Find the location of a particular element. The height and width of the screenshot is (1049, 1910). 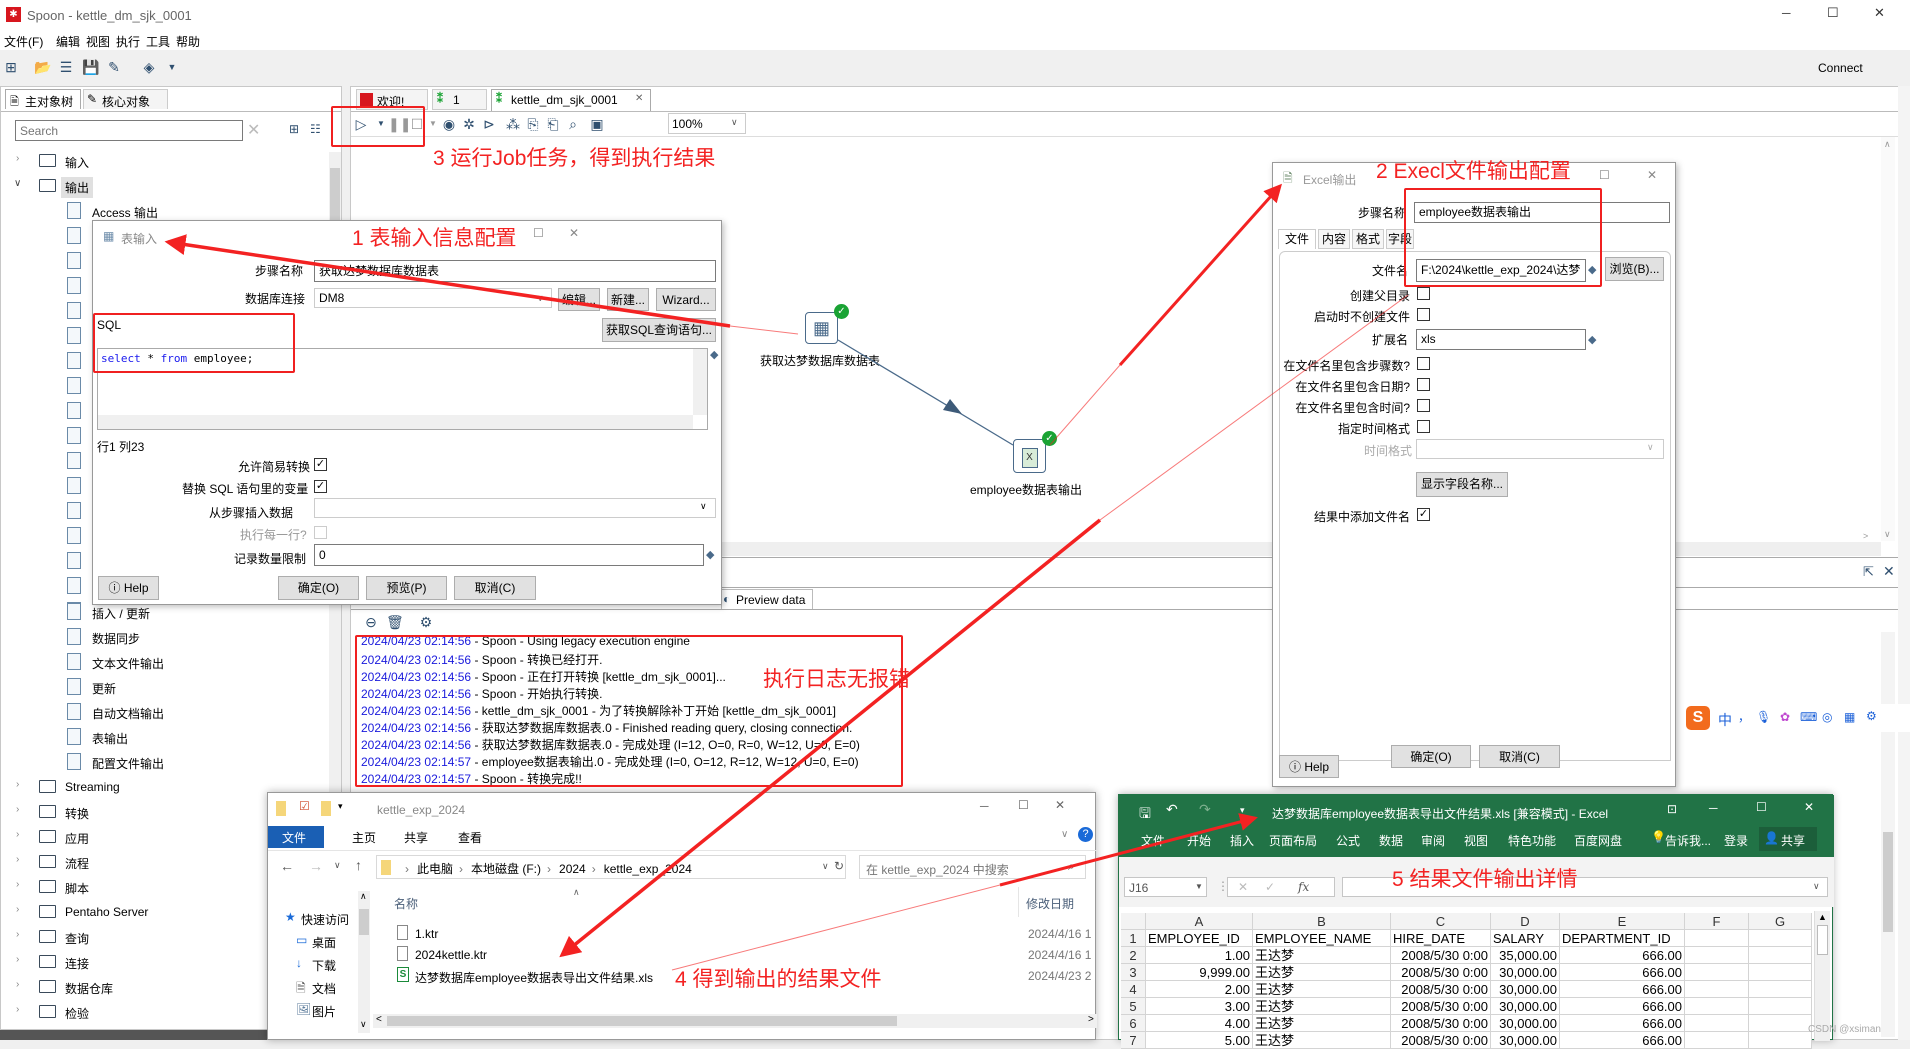

ribbon-tab: 百度网盘 is located at coordinates (1598, 840).